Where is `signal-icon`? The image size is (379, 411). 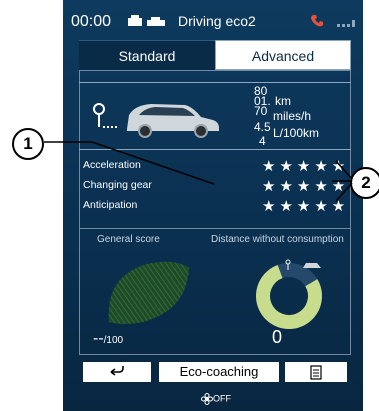 signal-icon is located at coordinates (347, 23).